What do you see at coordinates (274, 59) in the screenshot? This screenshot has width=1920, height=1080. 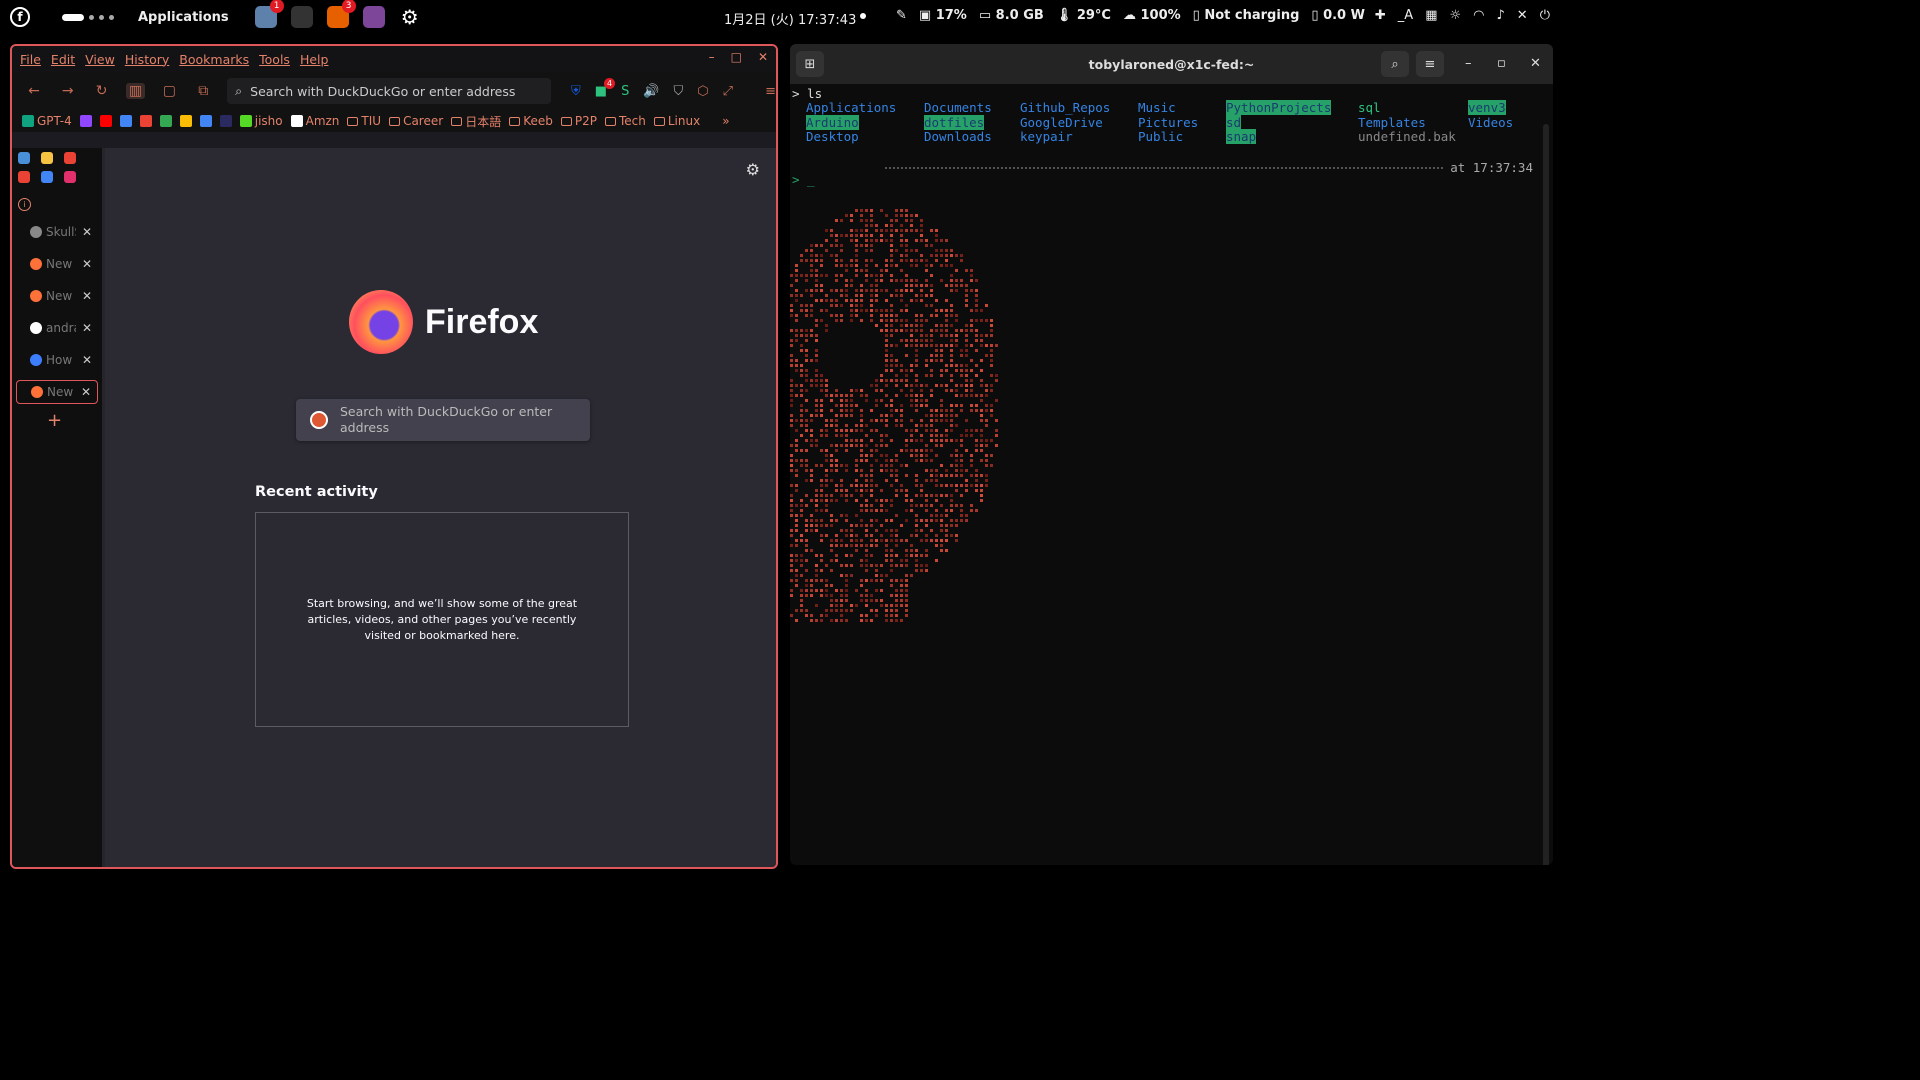 I see `menu-tools: Tools` at bounding box center [274, 59].